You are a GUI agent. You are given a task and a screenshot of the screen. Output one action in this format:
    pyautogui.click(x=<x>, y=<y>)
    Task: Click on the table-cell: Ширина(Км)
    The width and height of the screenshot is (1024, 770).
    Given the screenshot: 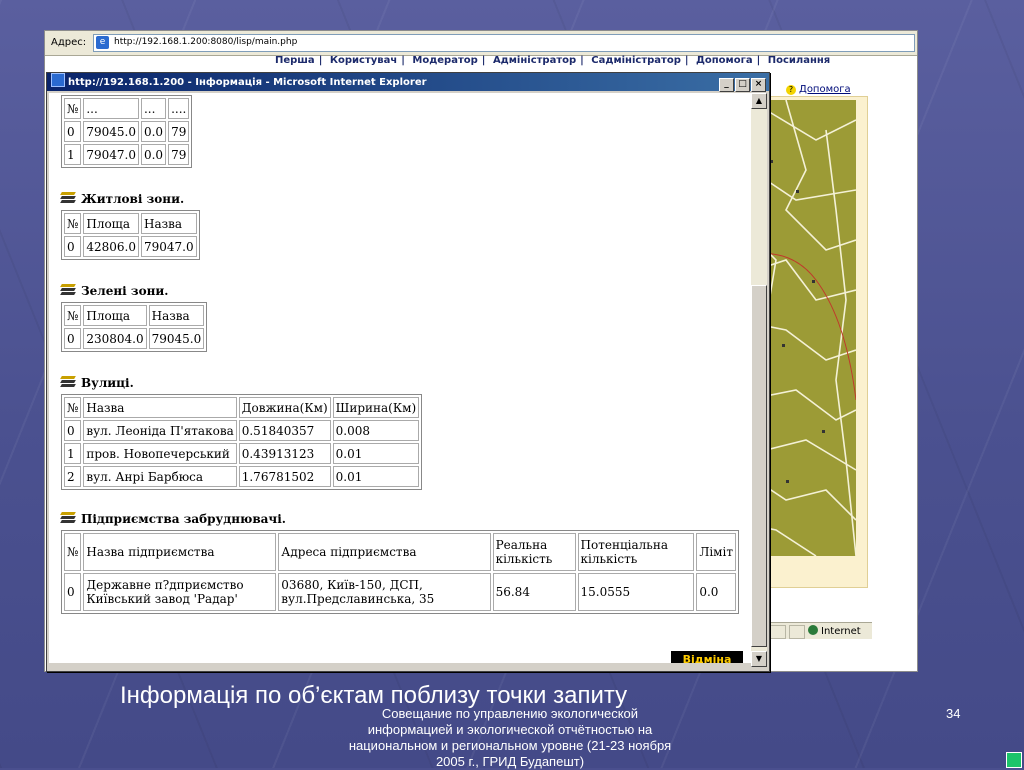 What is the action you would take?
    pyautogui.click(x=376, y=407)
    